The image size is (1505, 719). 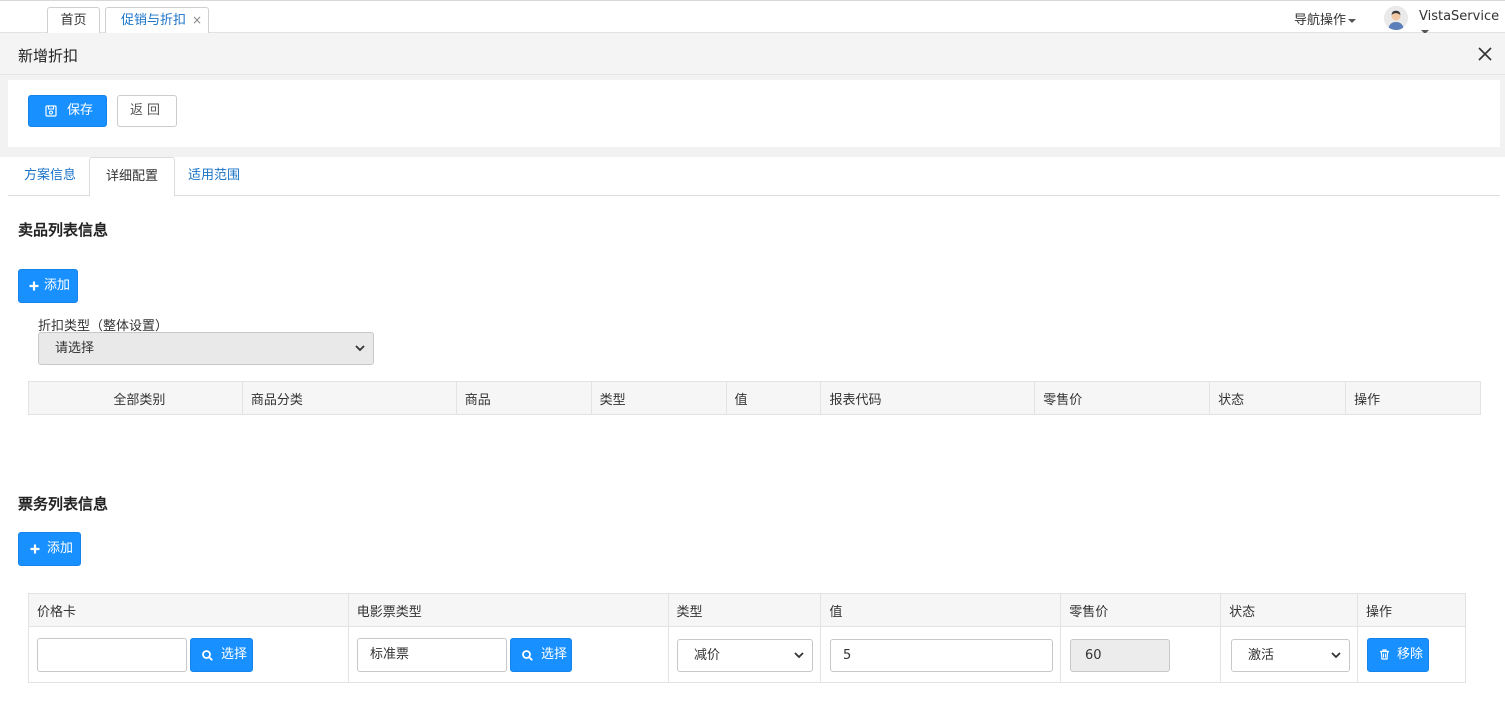 What do you see at coordinates (1120, 655) in the screenshot?
I see `retail-price-field: 60` at bounding box center [1120, 655].